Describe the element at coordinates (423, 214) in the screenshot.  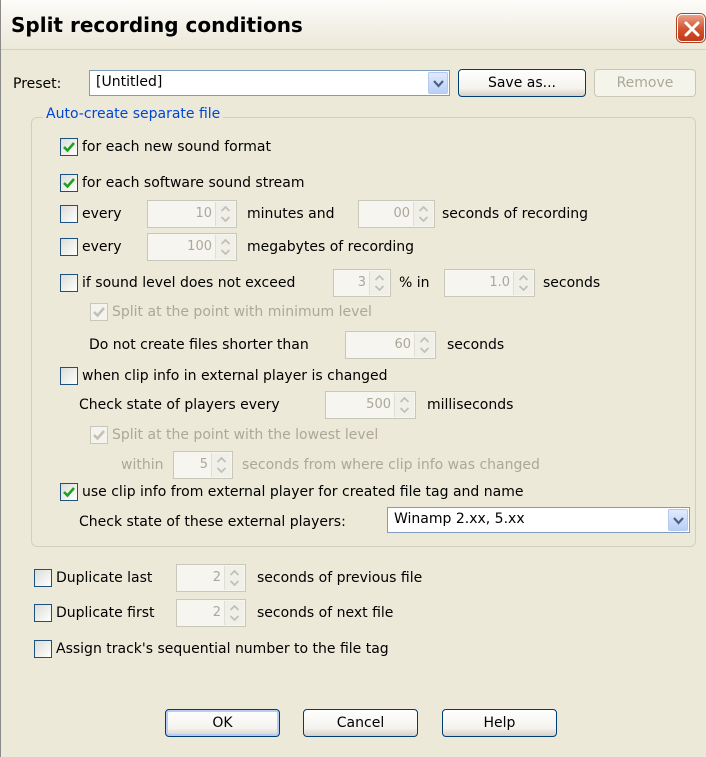
I see `seconds-spin-buttons` at that location.